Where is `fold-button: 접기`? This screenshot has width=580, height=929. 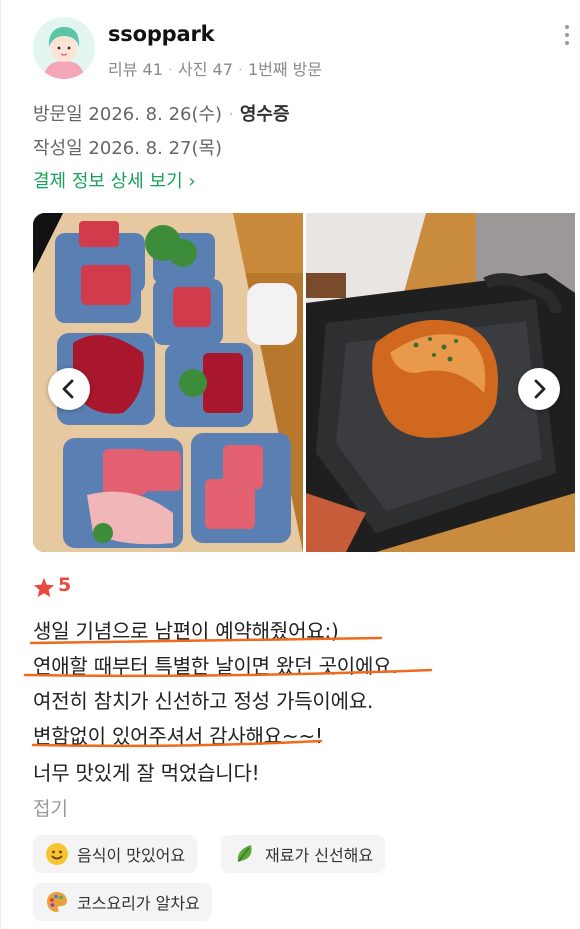
fold-button: 접기 is located at coordinates (50, 807).